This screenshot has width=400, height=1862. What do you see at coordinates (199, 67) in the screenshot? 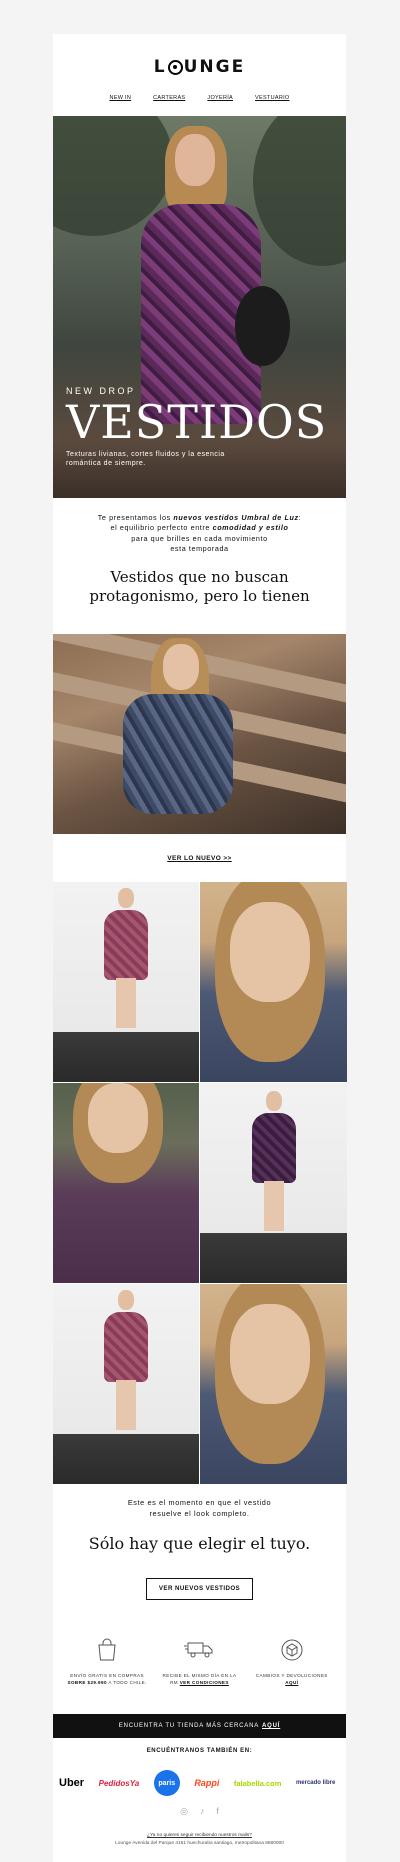
I see `brand-logo: L UNGE` at bounding box center [199, 67].